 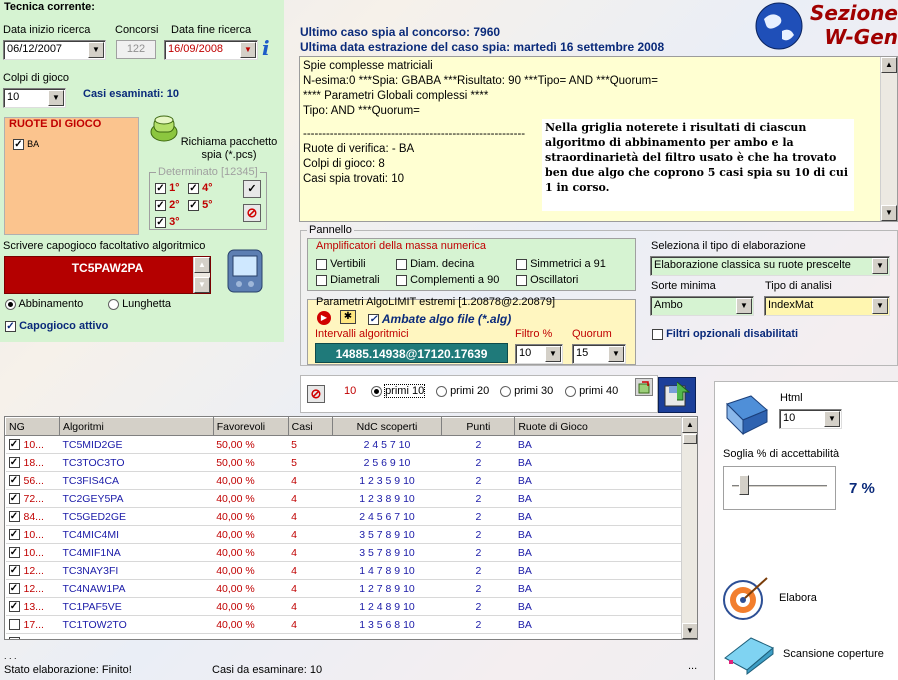 I want to click on det-item-4: ✓ 4°, so click(x=200, y=188).